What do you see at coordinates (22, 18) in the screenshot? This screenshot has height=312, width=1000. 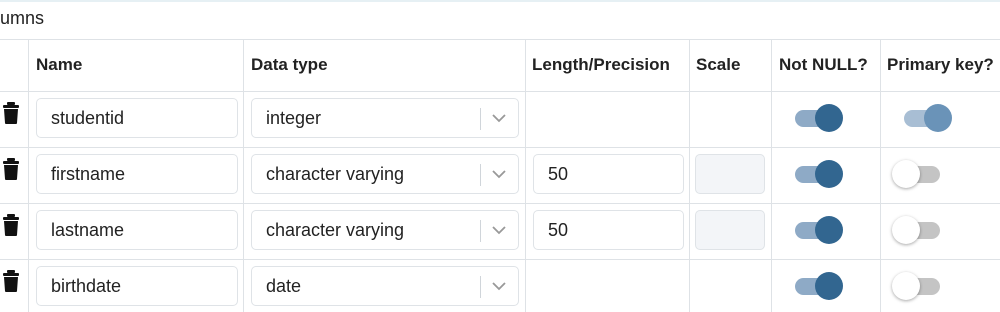 I see `section-title: umns` at bounding box center [22, 18].